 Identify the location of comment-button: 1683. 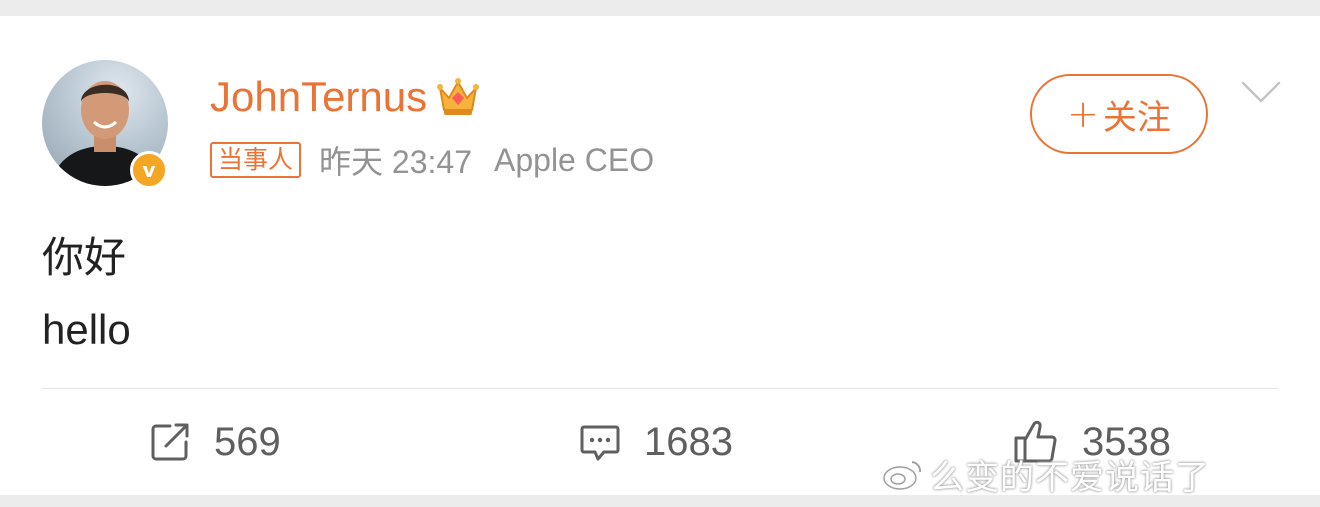
(655, 442).